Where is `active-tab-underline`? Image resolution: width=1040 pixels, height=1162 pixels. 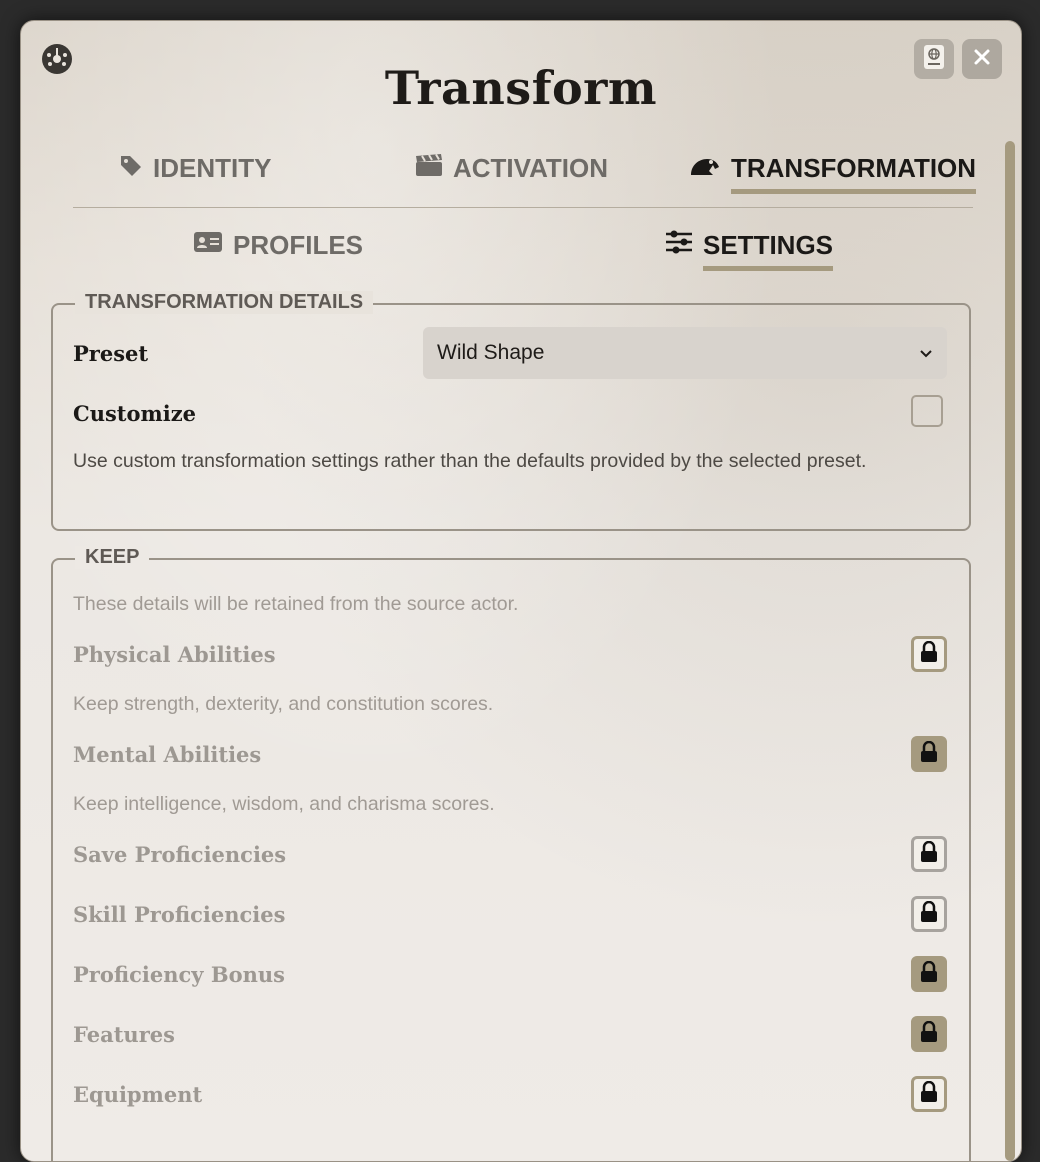
active-tab-underline is located at coordinates (854, 191).